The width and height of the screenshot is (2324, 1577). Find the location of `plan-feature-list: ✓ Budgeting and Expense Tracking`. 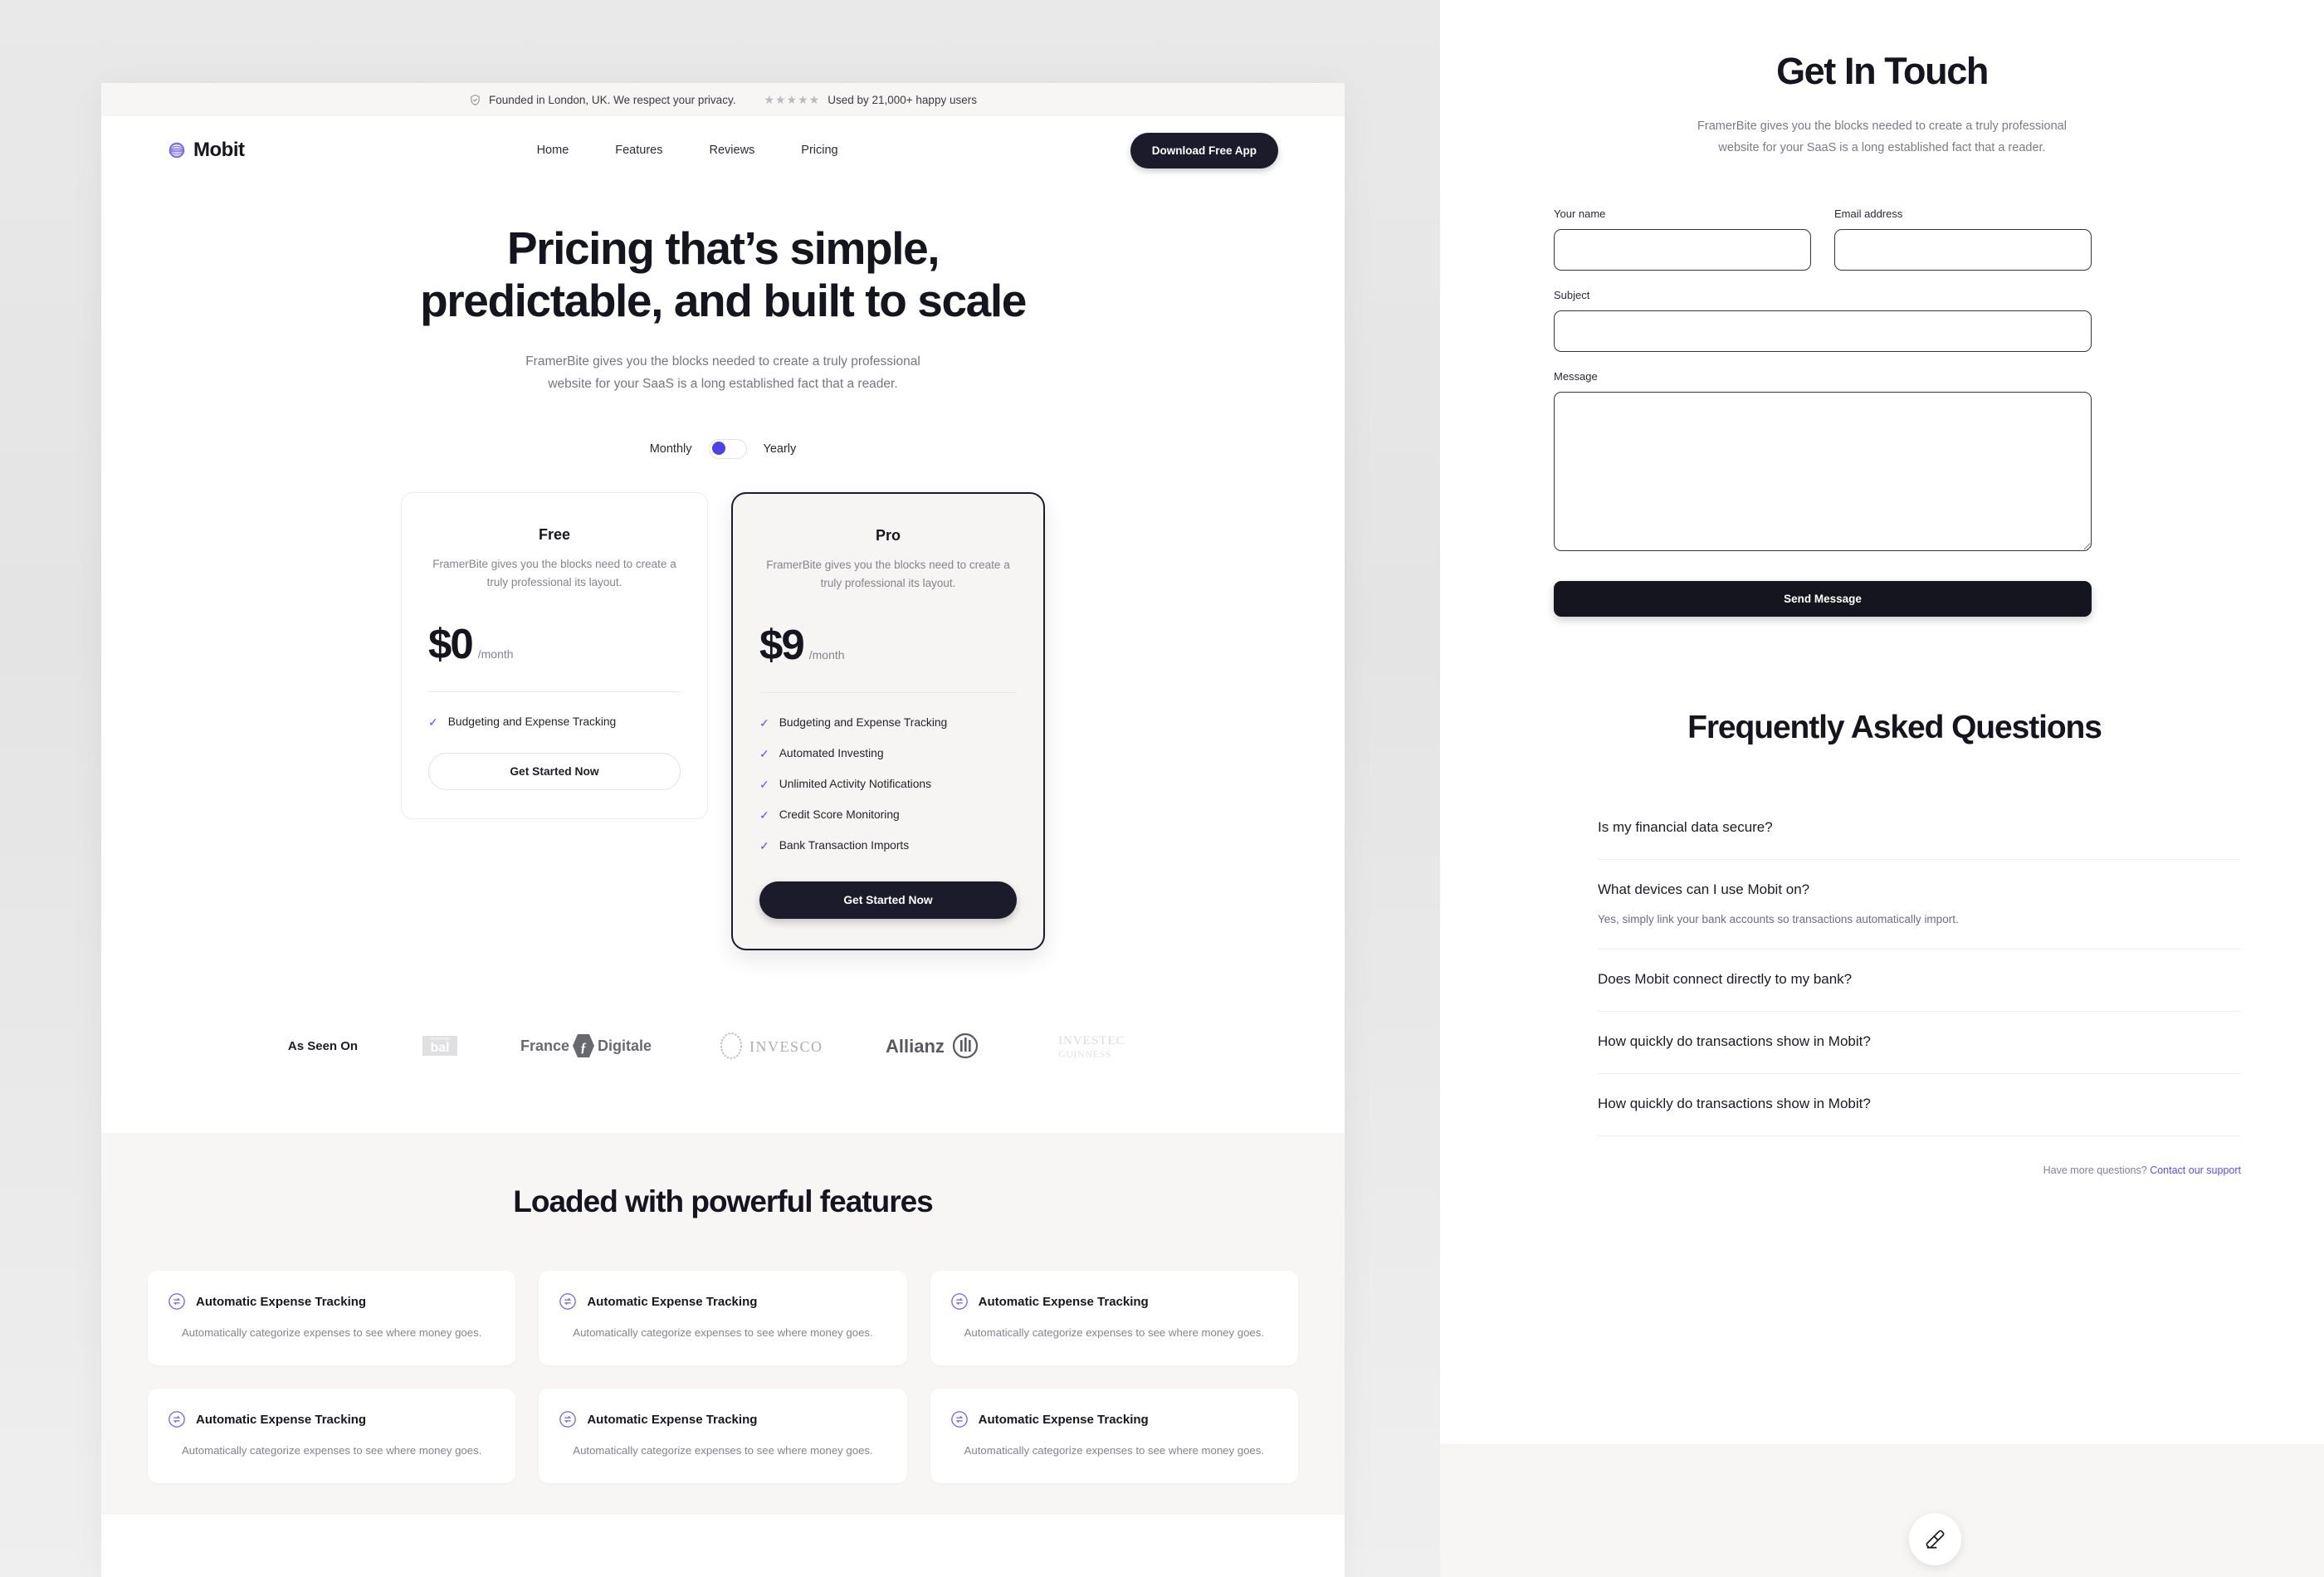

plan-feature-list: ✓ Budgeting and Expense Tracking is located at coordinates (554, 722).